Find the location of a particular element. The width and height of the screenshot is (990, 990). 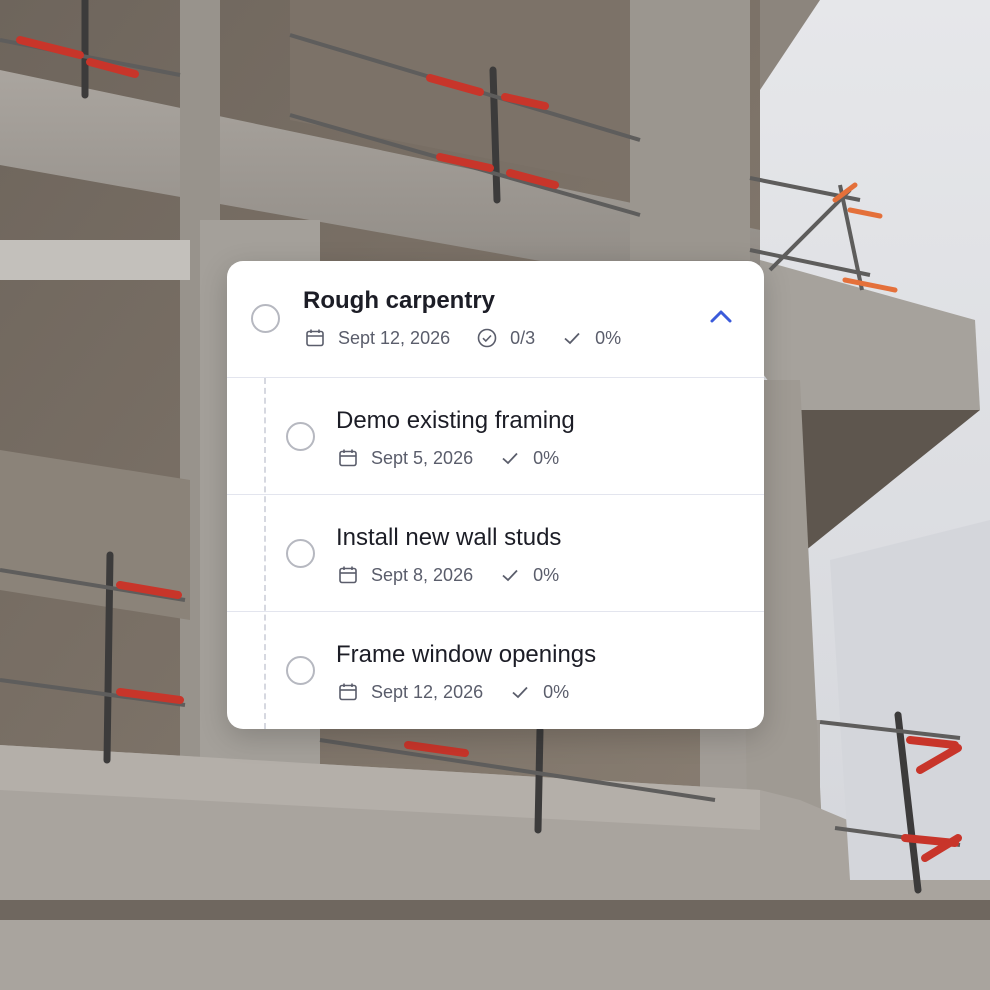

subtask-meta: Sept 8, 2026 0% is located at coordinates (461, 575).